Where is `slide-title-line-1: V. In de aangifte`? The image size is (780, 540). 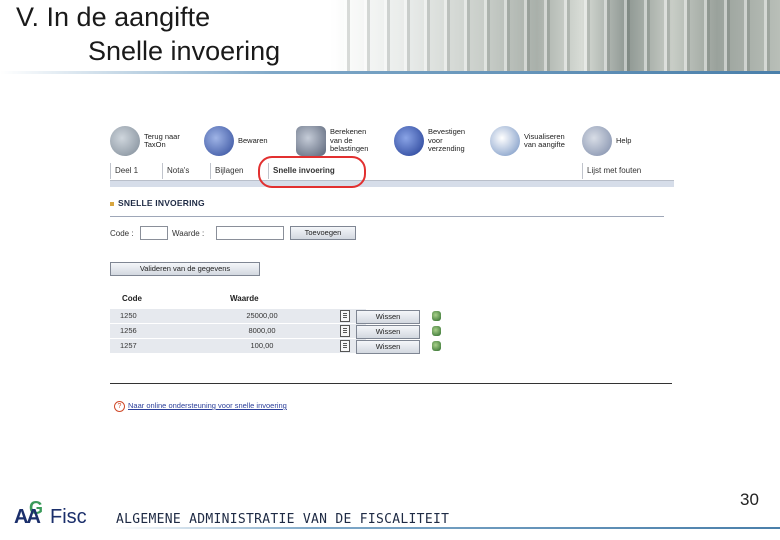
slide-title-line-1: V. In de aangifte is located at coordinates (113, 17).